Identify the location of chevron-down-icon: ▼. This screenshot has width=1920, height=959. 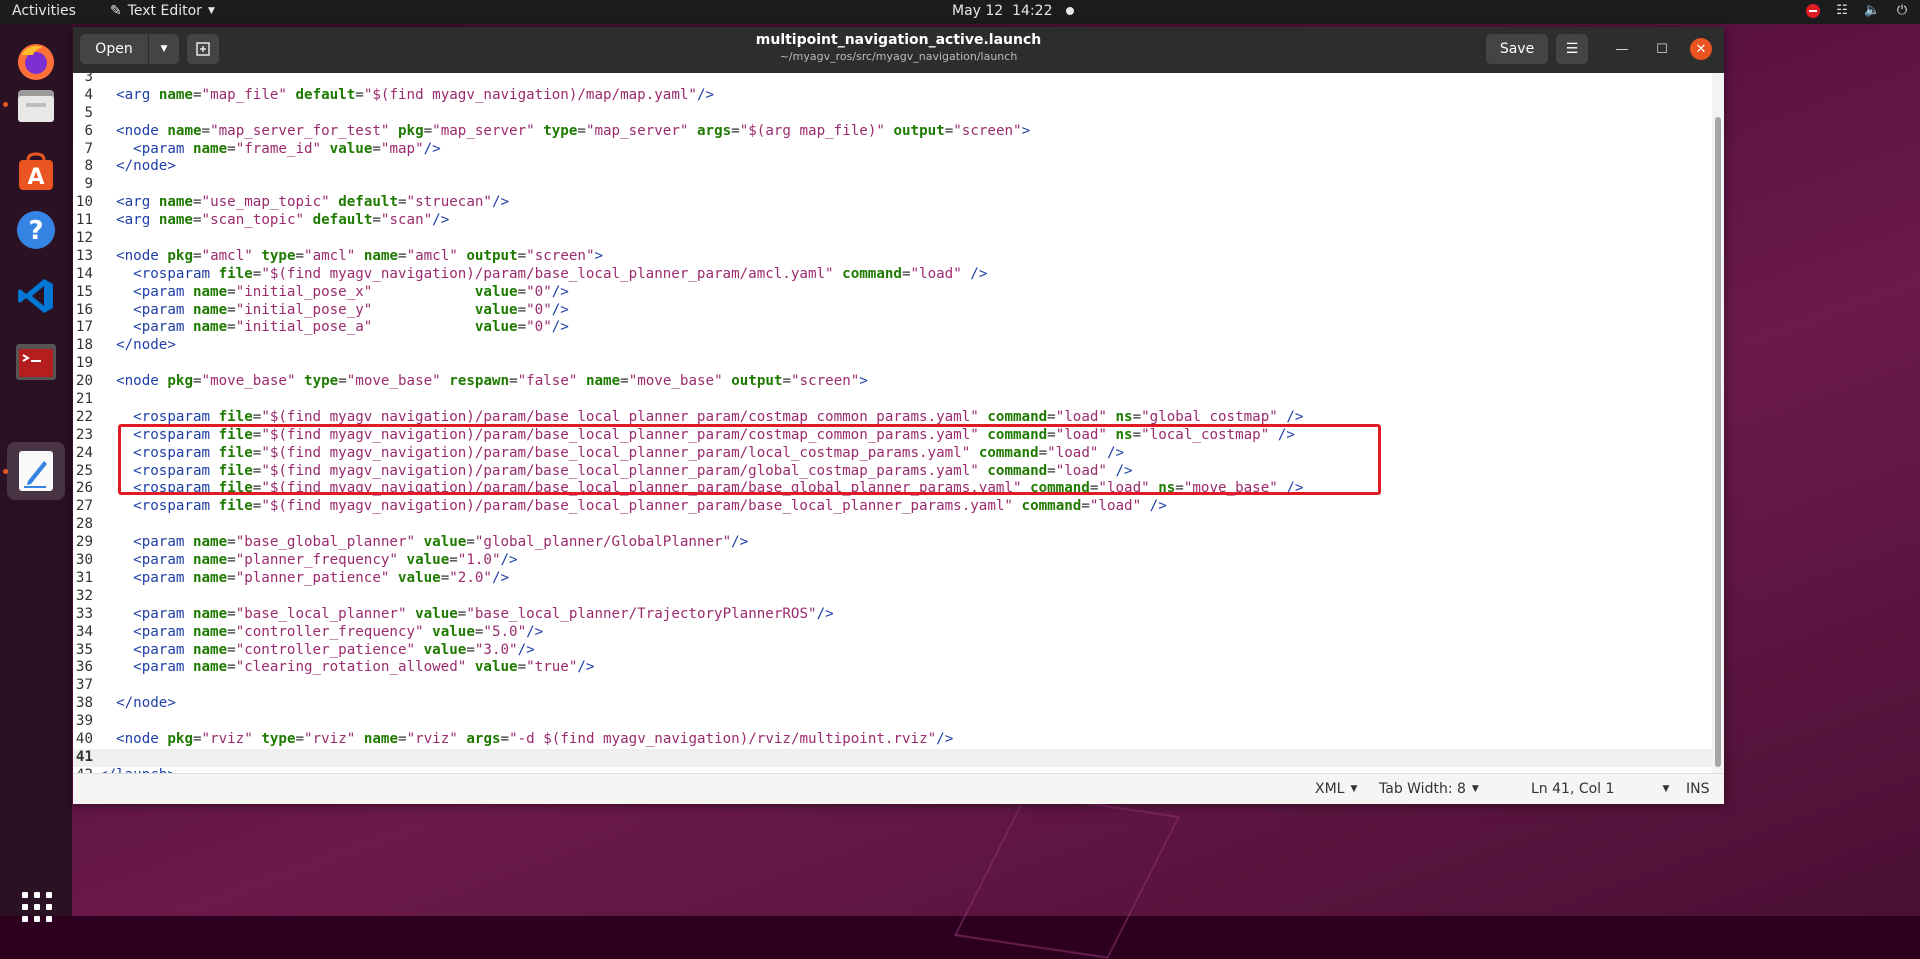
(1666, 789).